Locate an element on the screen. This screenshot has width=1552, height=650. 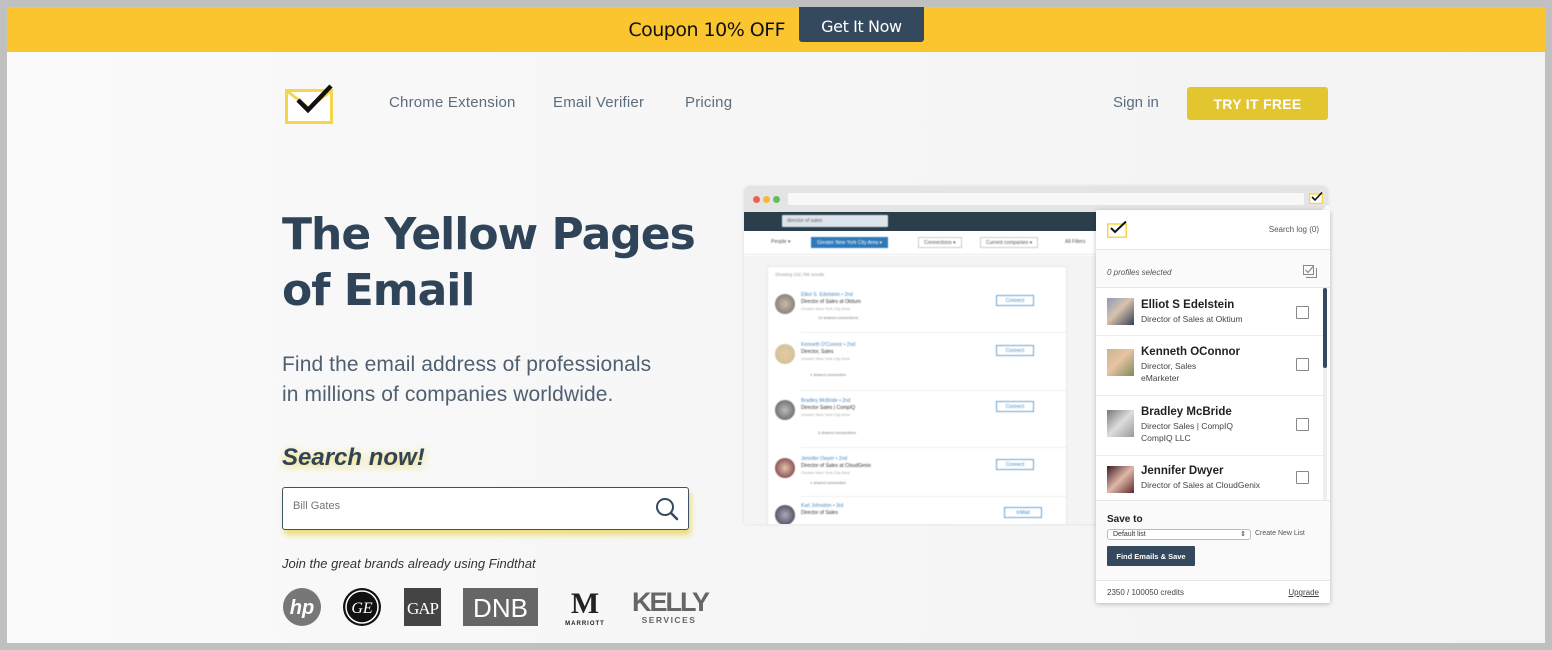
profile-title: Director, Sales is located at coordinates (1169, 366).